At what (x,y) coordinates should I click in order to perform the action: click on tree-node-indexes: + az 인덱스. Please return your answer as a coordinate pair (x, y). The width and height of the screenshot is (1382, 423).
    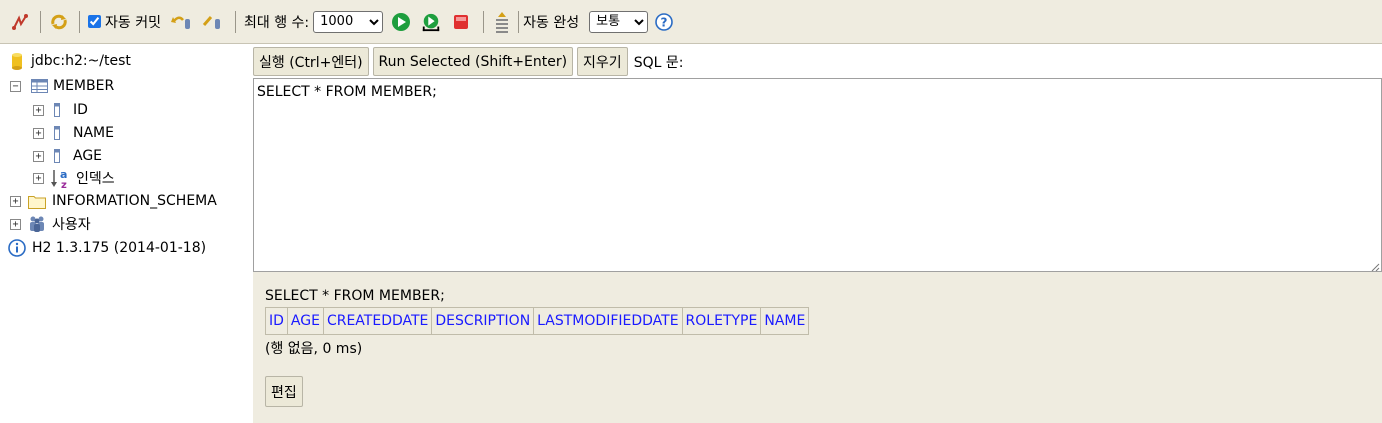
    Looking at the image, I should click on (74, 178).